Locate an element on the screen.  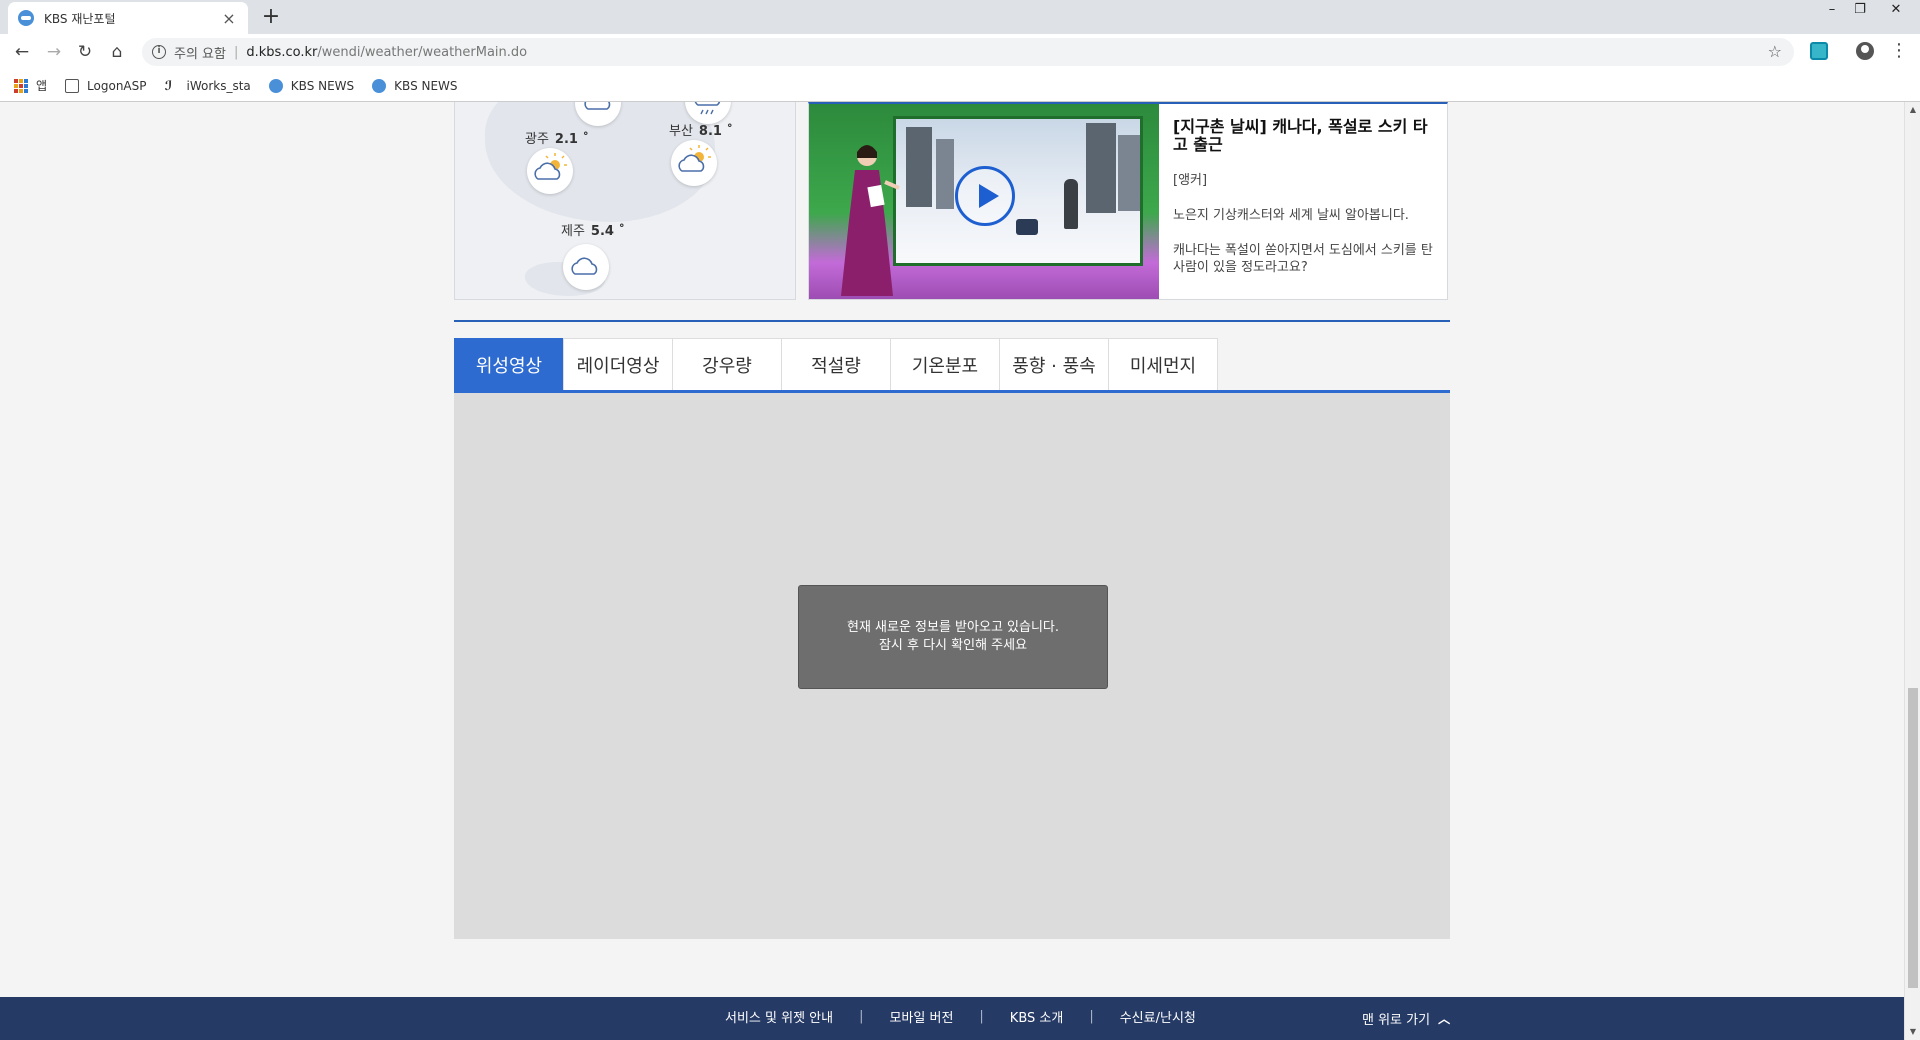
new-tab-button: + is located at coordinates (271, 17).